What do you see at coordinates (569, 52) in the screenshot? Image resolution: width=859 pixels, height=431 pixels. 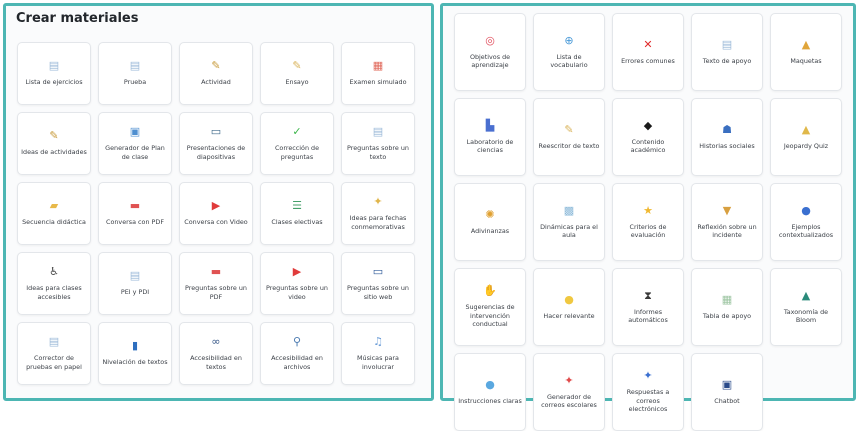 I see `tool-card-lista-de-vocabulario: ⊕ Lista de vocabulario` at bounding box center [569, 52].